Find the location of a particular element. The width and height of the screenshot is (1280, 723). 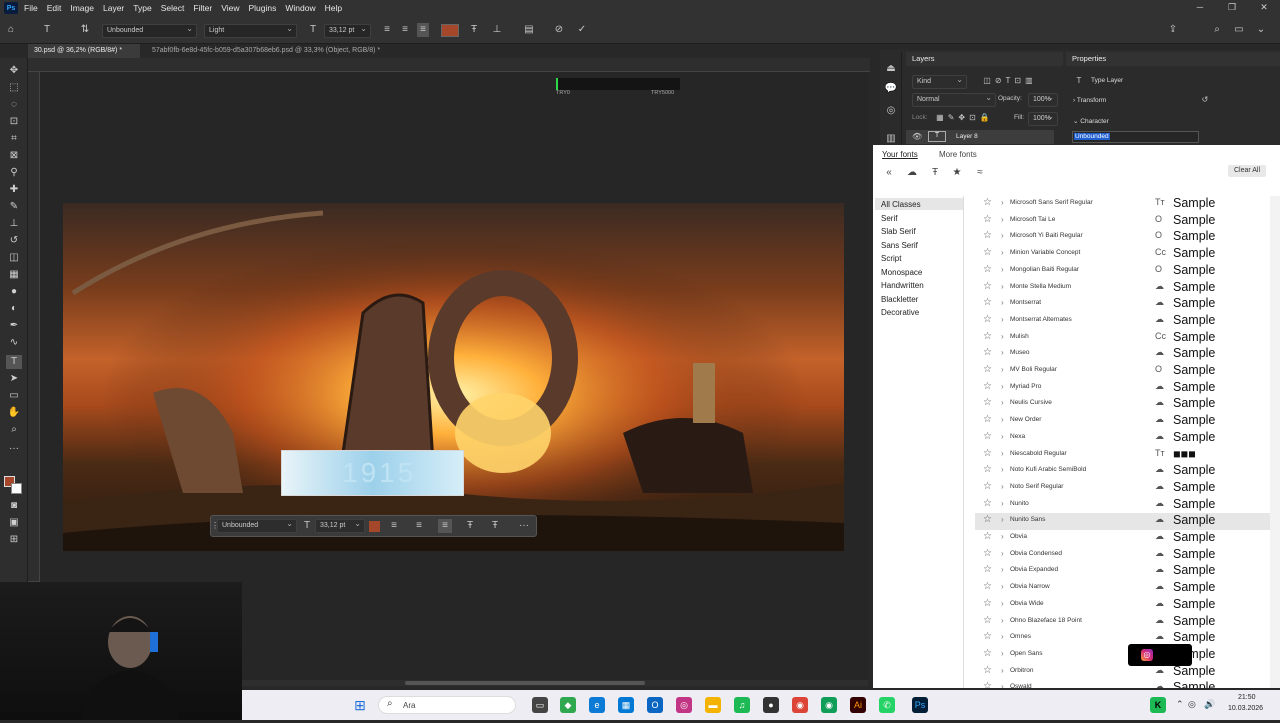

marquee-tool-icon: ⬚ is located at coordinates (14, 88).